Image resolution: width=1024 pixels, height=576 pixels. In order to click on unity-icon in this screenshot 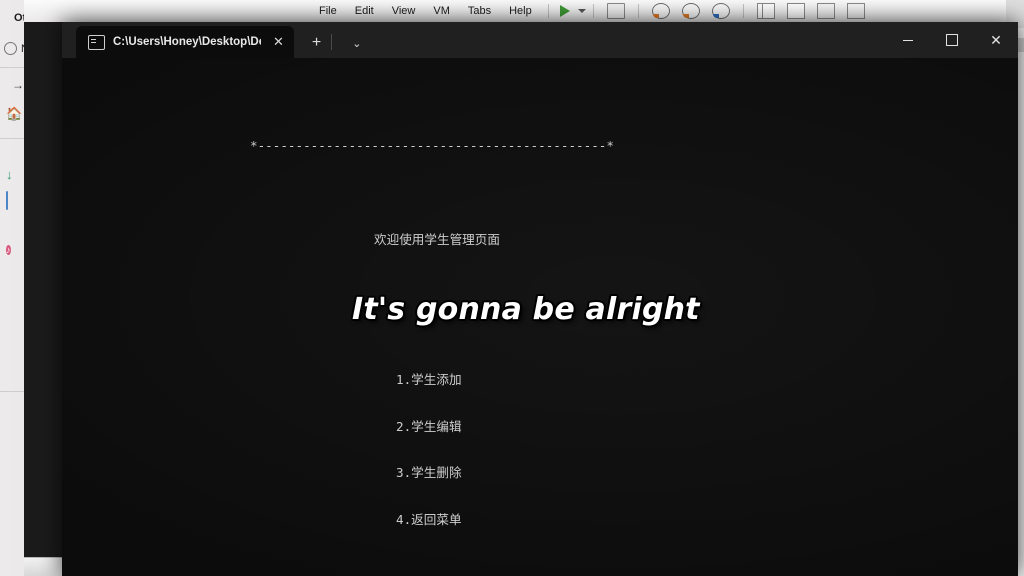, I will do `click(855, 11)`.